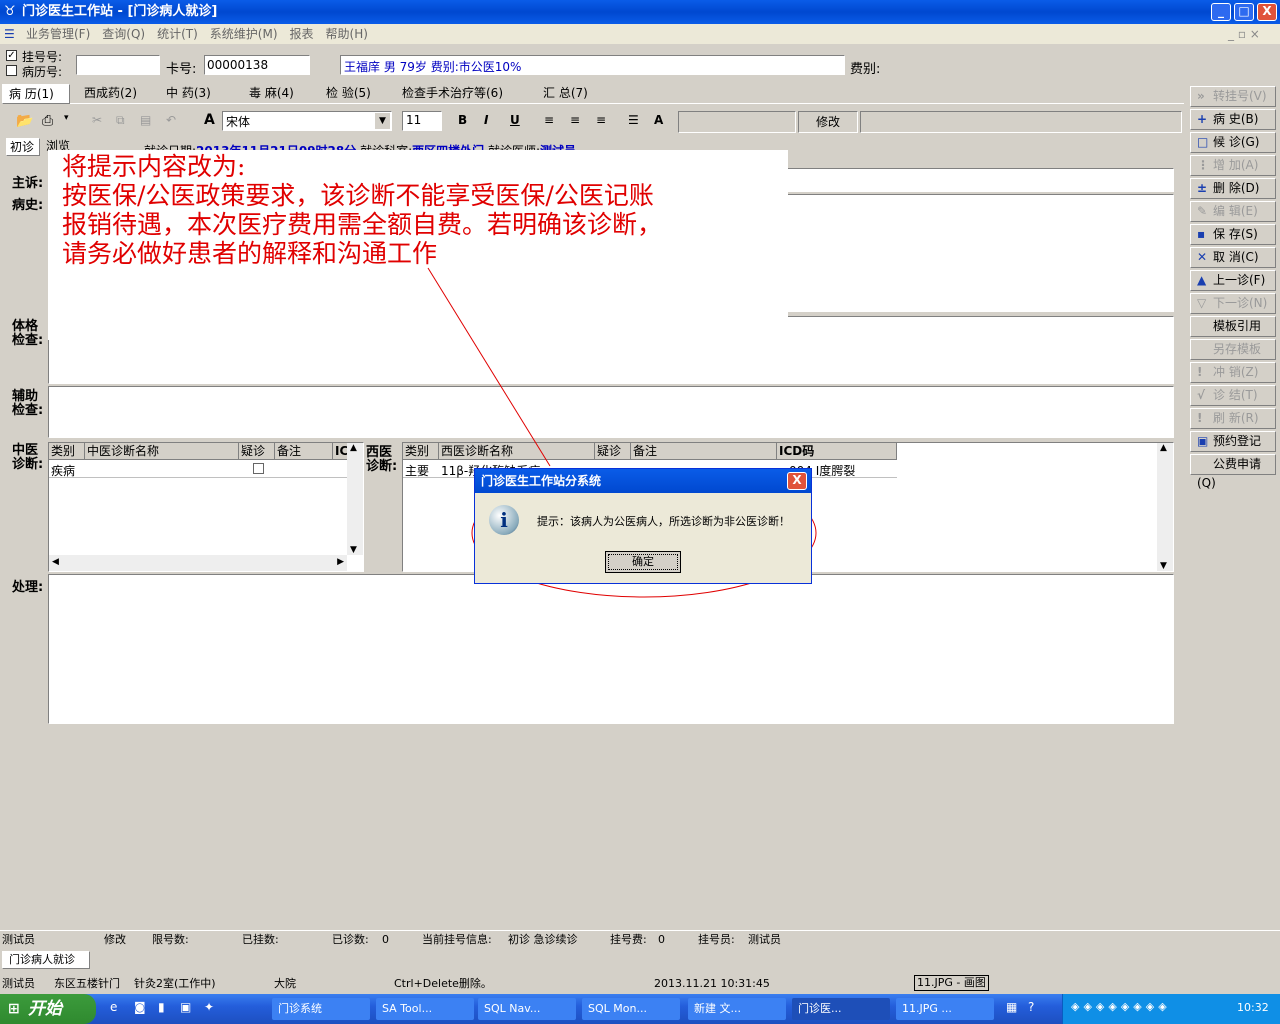  What do you see at coordinates (716, 939) in the screenshot?
I see `status-reg-user-label: 挂号员:` at bounding box center [716, 939].